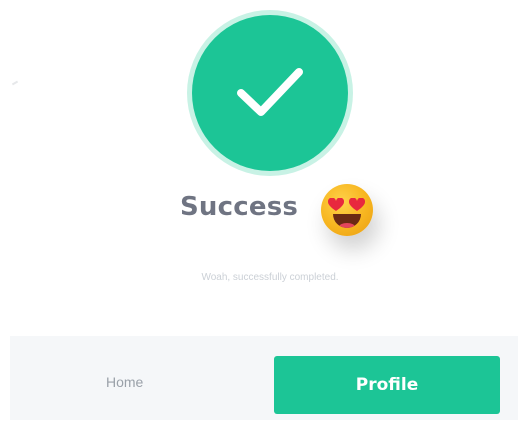 This screenshot has height=432, width=518. Describe the element at coordinates (239, 207) in the screenshot. I see `success-title: Success` at that location.